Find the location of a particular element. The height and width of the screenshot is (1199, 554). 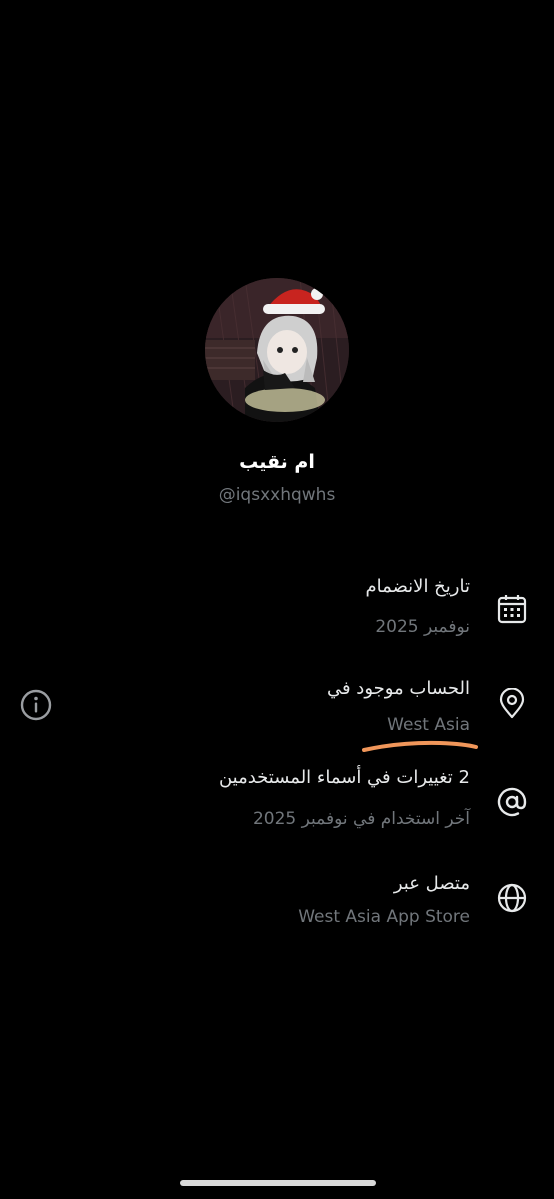

profile-handle: @iqsxxhqwhs is located at coordinates (277, 495).